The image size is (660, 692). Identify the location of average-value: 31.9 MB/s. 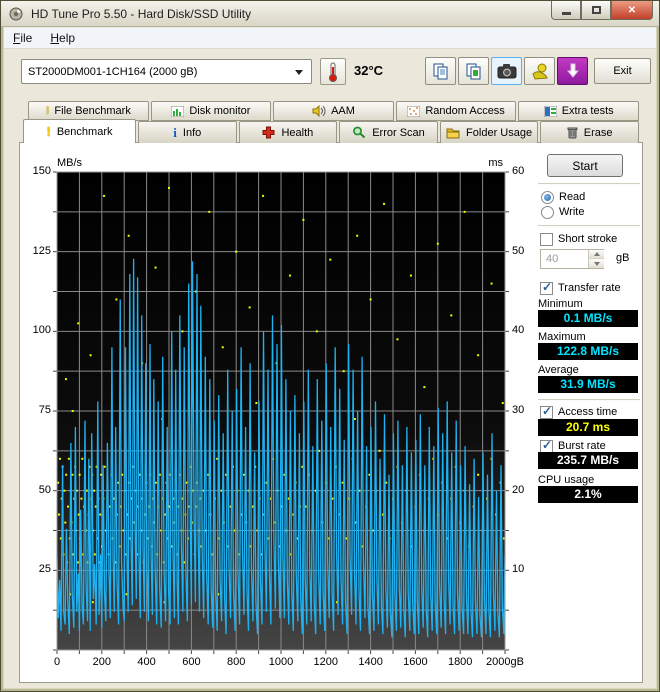
(588, 384).